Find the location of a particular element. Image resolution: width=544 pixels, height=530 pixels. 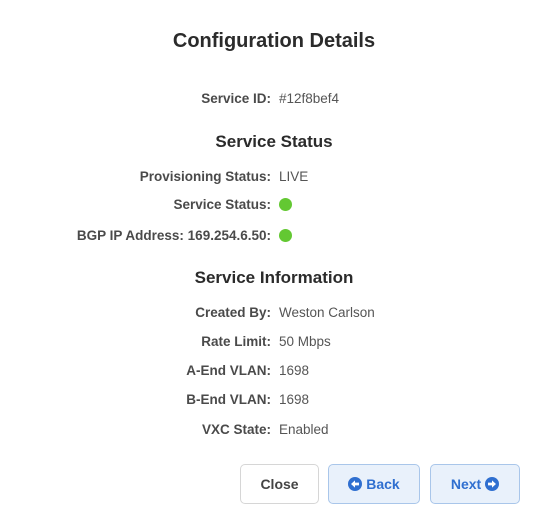

b-end-vlan-row: B-End VLAN: 1698 is located at coordinates (272, 400).